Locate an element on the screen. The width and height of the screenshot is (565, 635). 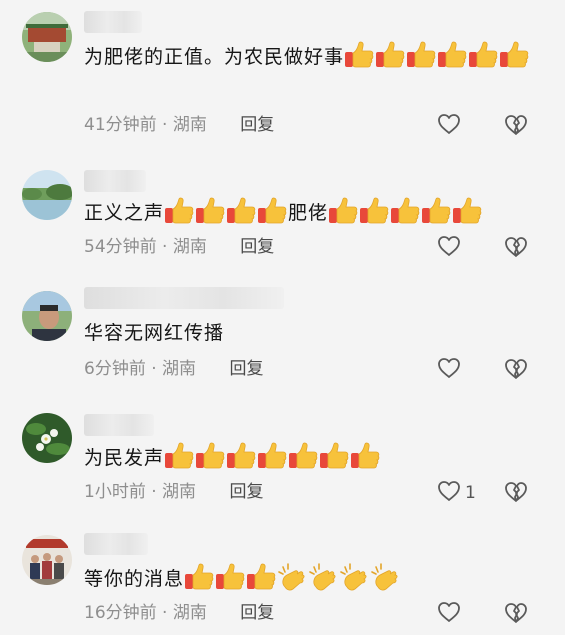
comment-time: 6分钟前 is located at coordinates (115, 369).